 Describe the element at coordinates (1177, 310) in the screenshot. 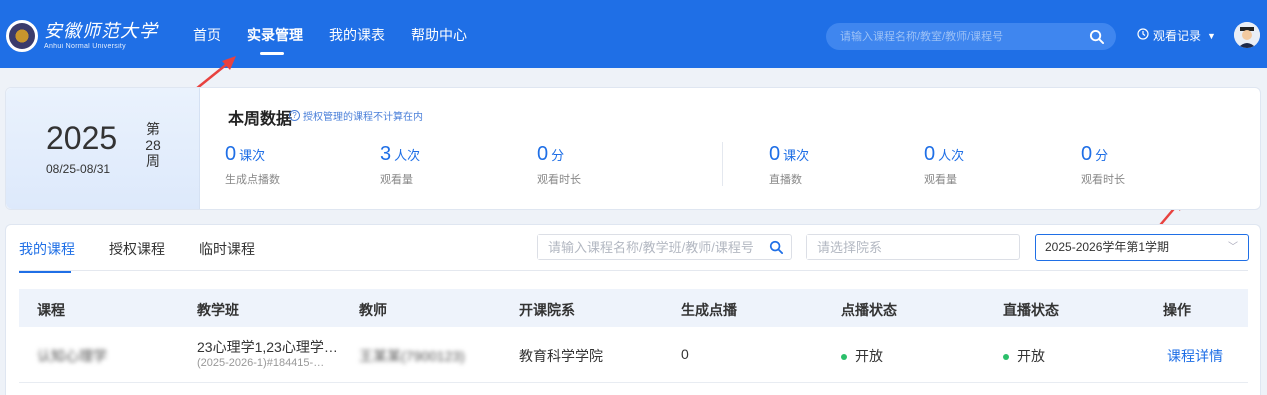

I see `column-header-actions: 操作` at that location.